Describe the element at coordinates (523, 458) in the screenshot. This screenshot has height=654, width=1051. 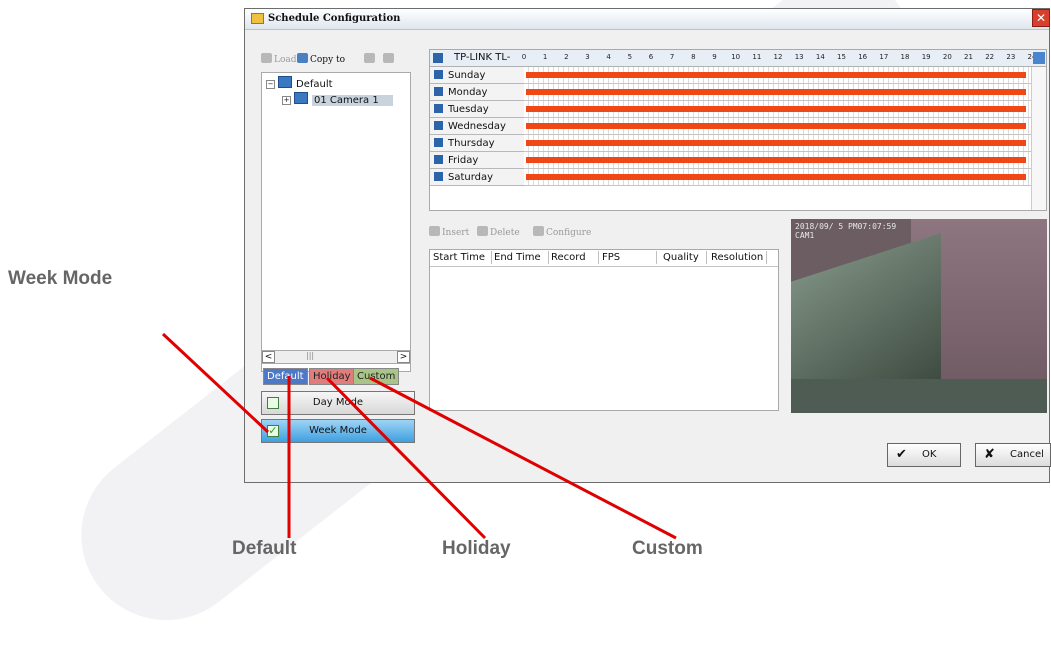
I see `arrow-custom` at that location.